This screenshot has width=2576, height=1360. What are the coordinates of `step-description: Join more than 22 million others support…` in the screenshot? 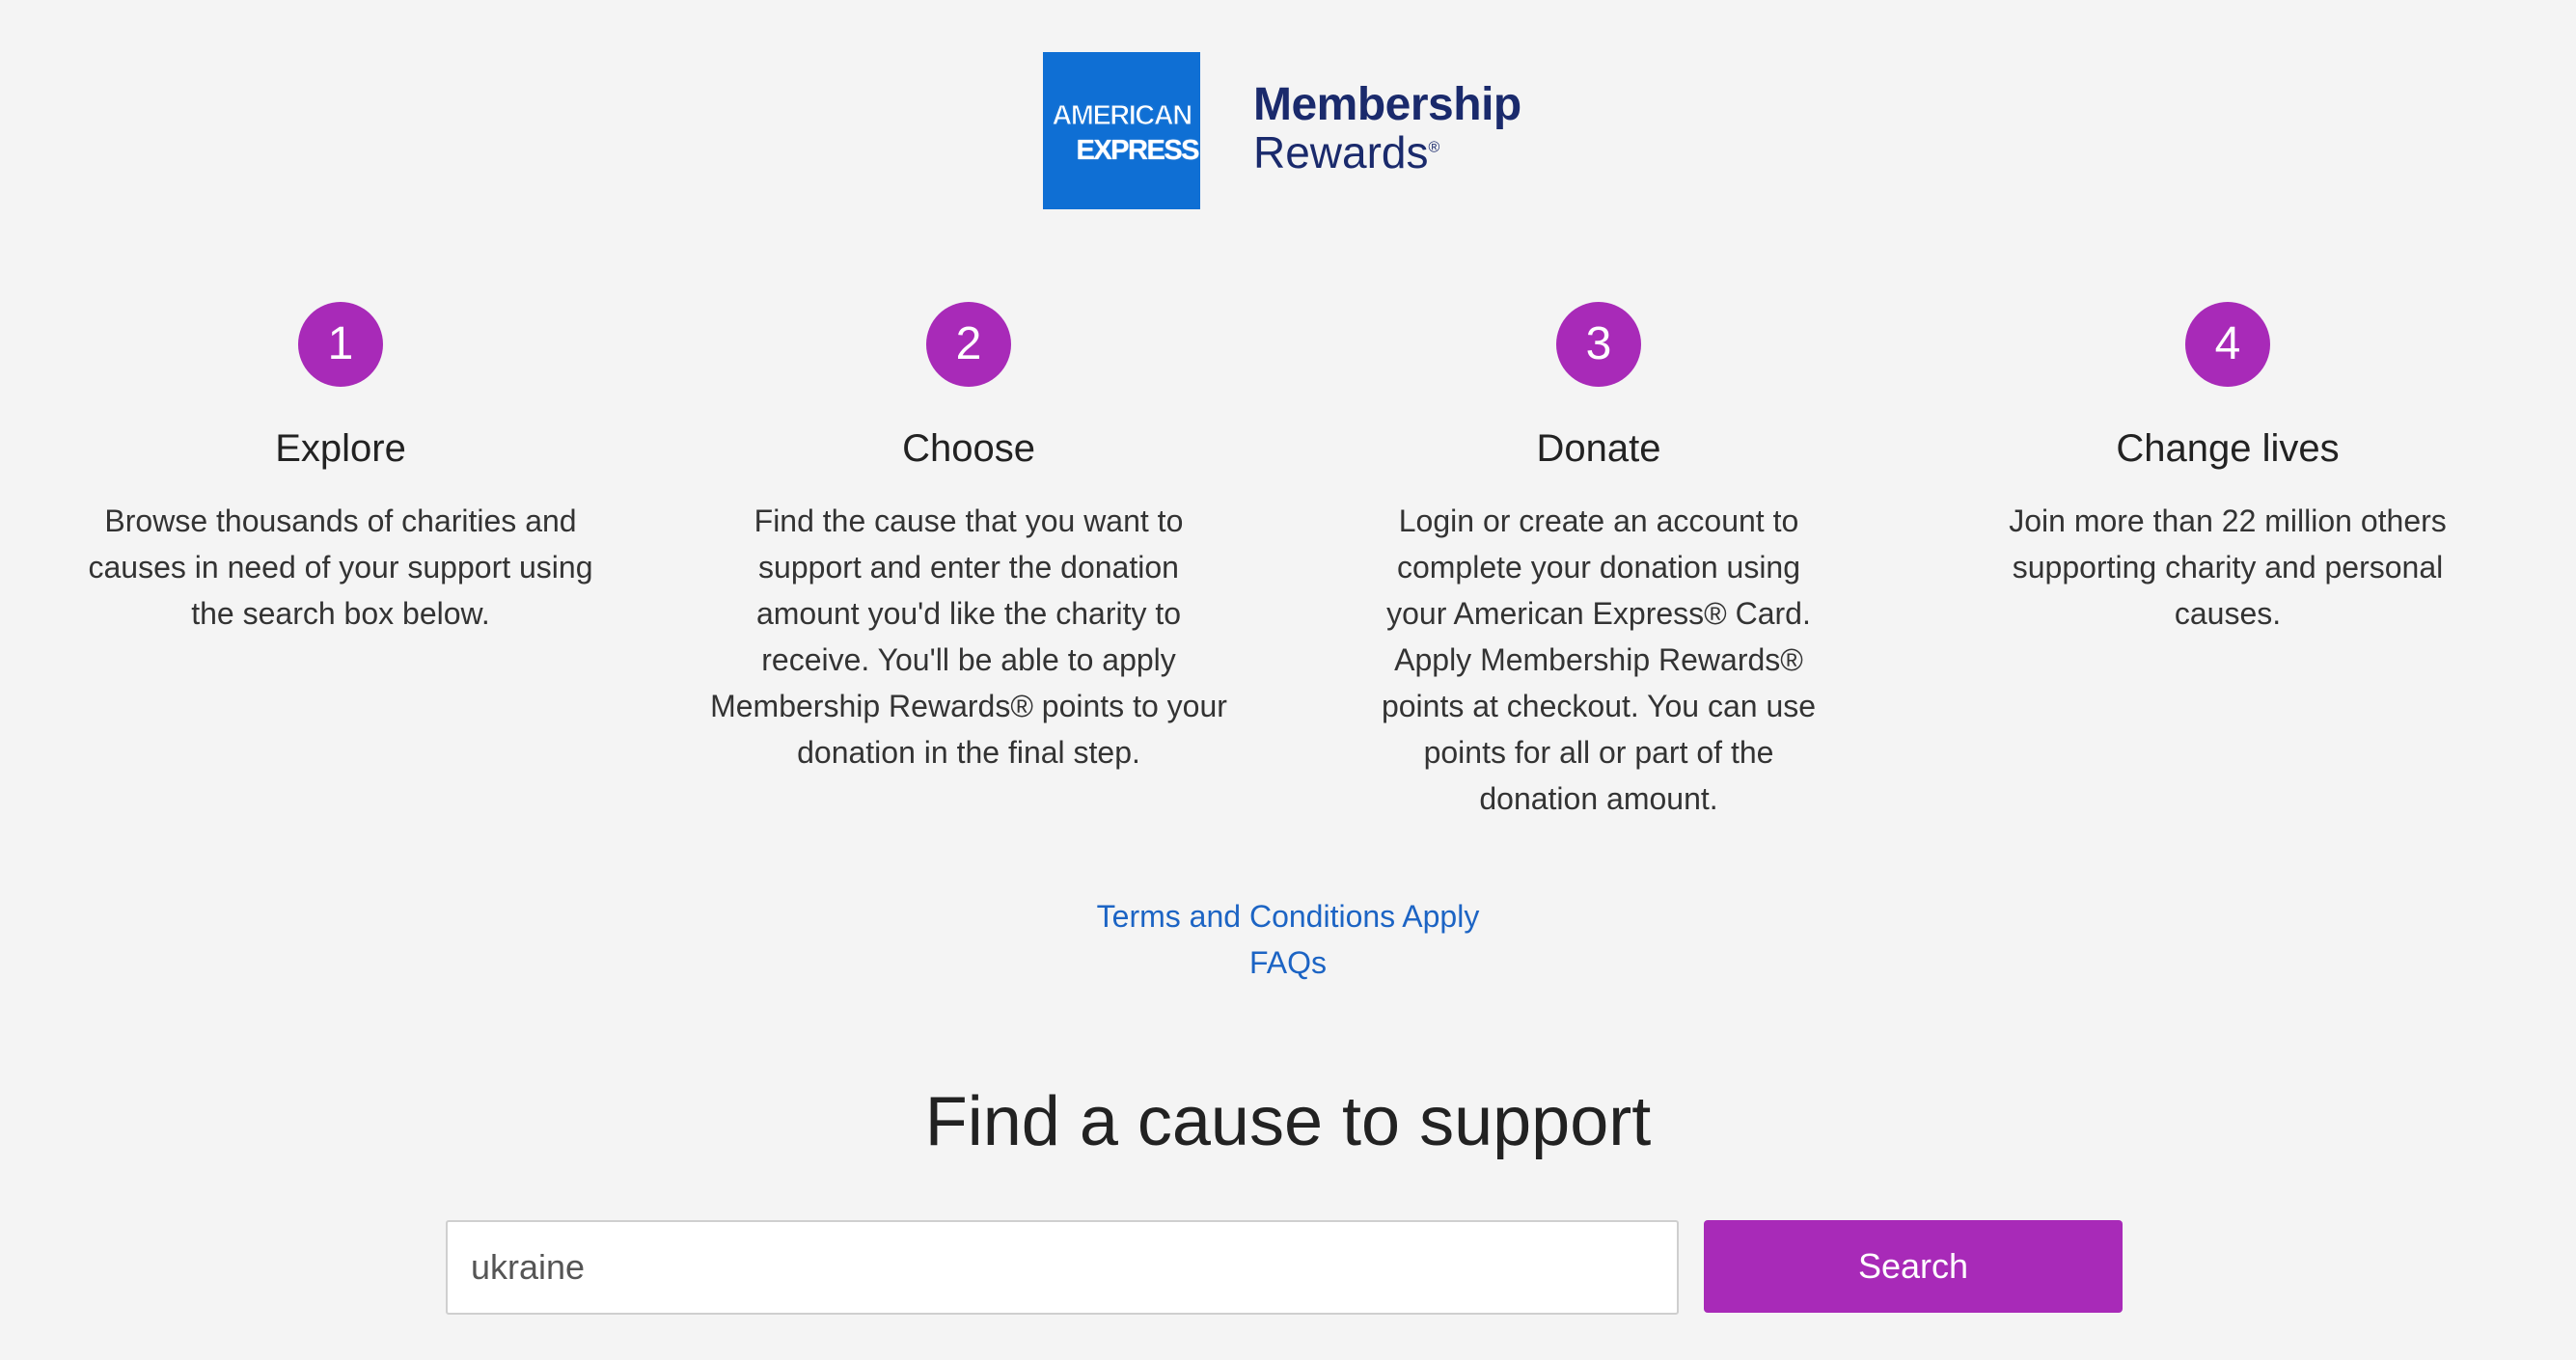 It's located at (2228, 567).